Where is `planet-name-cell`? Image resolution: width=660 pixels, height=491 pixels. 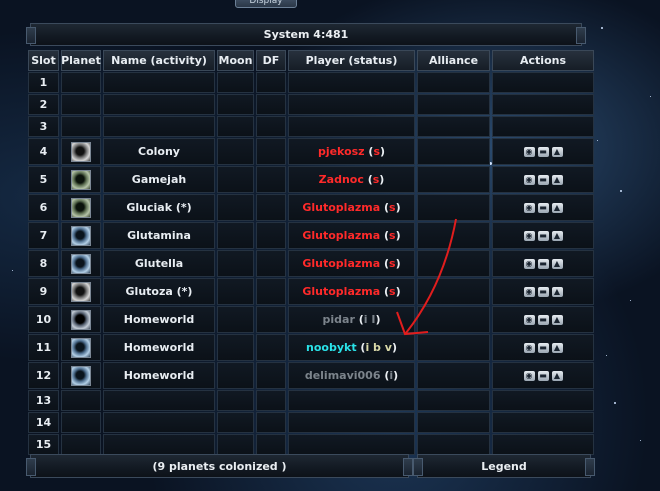 planet-name-cell is located at coordinates (159, 400).